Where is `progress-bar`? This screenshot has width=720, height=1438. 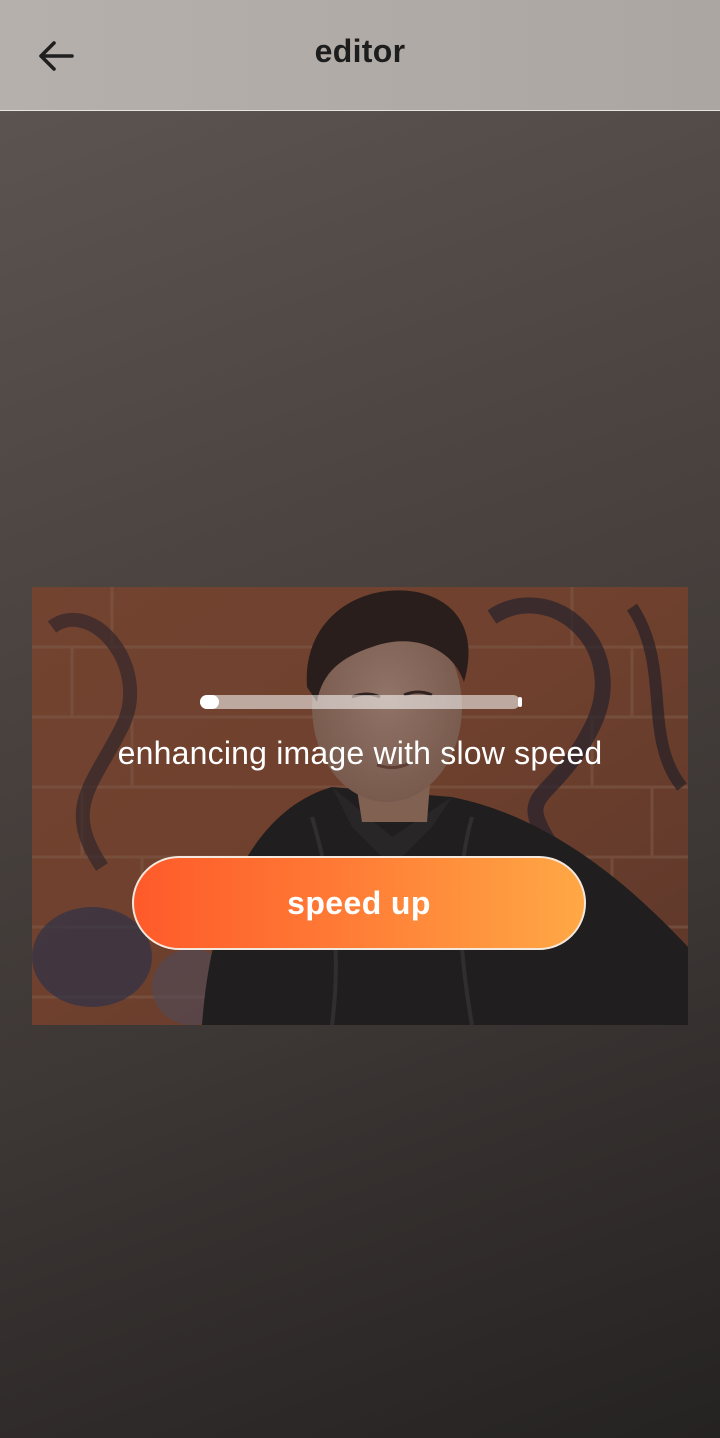
progress-bar is located at coordinates (361, 702).